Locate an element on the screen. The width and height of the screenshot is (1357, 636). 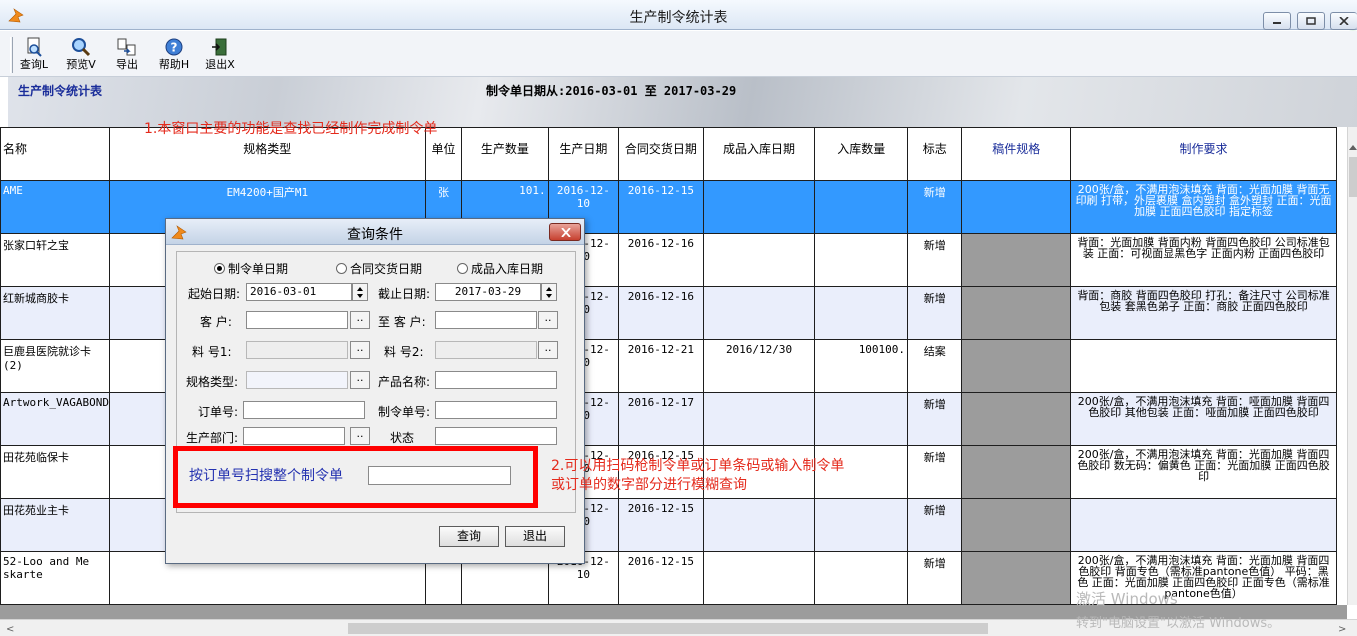
status-input is located at coordinates (496, 436).